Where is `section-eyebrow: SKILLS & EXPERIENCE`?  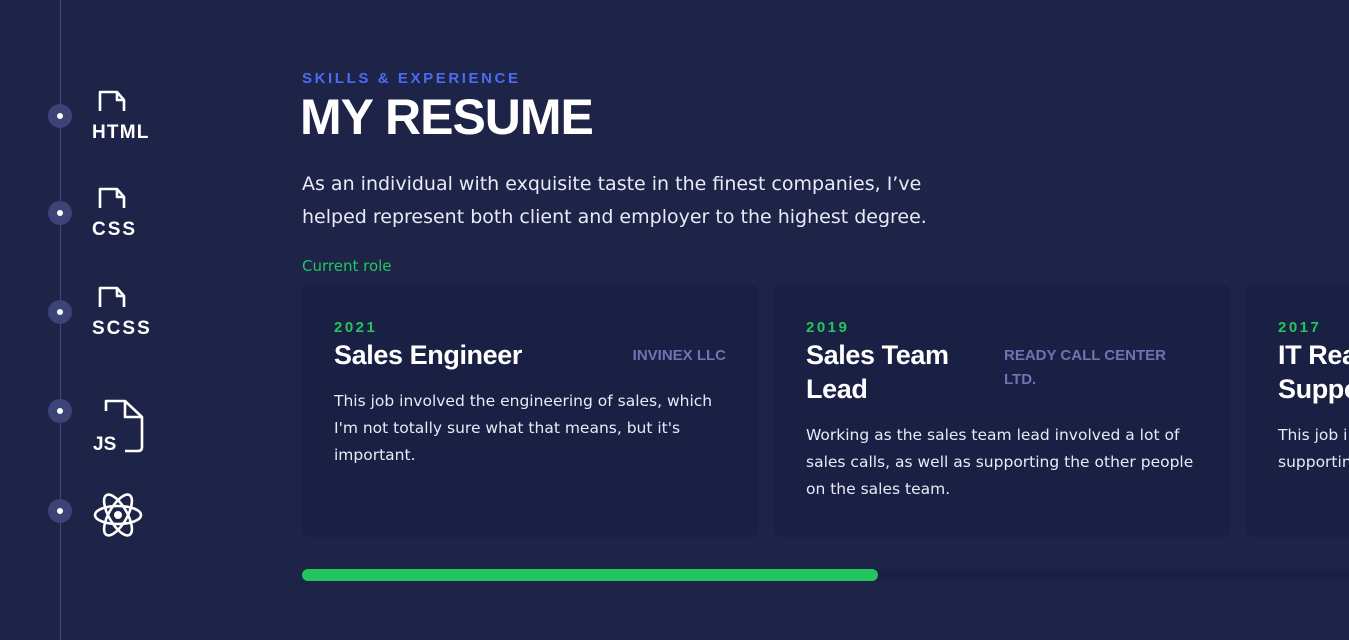 section-eyebrow: SKILLS & EXPERIENCE is located at coordinates (411, 78).